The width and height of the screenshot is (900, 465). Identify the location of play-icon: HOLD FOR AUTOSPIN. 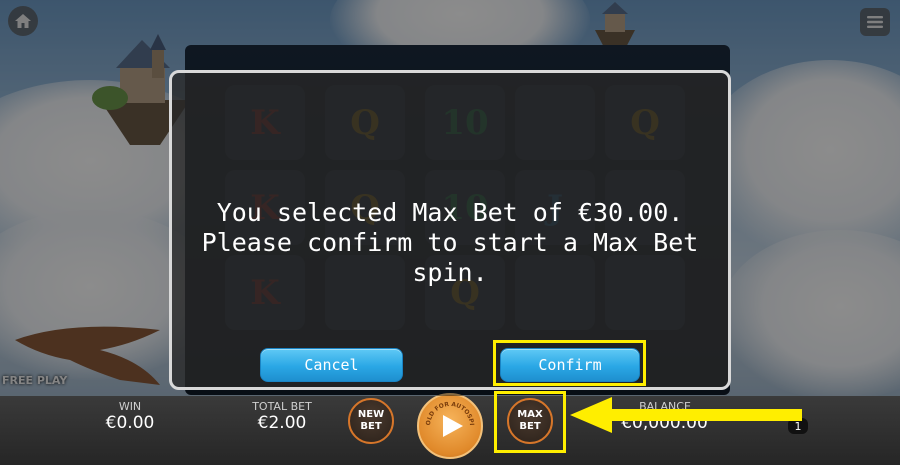
(447, 416).